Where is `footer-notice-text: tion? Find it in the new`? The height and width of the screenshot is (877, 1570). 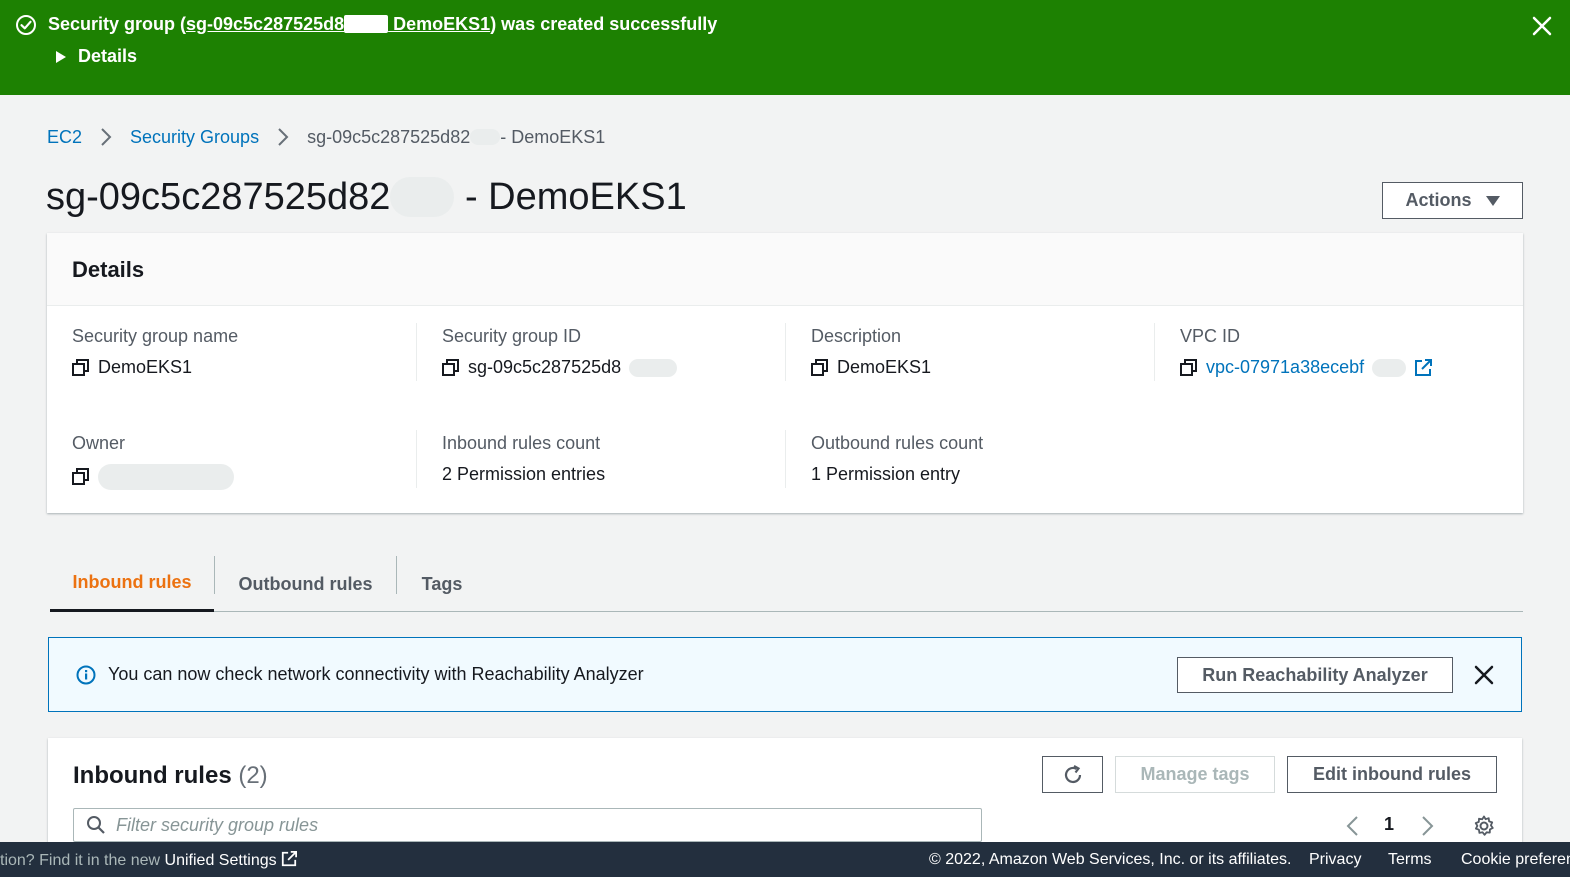
footer-notice-text: tion? Find it in the new is located at coordinates (82, 860).